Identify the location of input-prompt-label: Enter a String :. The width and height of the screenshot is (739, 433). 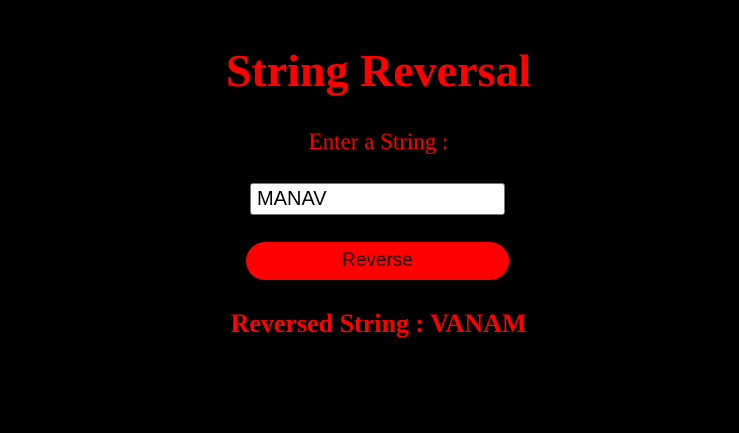
(378, 141).